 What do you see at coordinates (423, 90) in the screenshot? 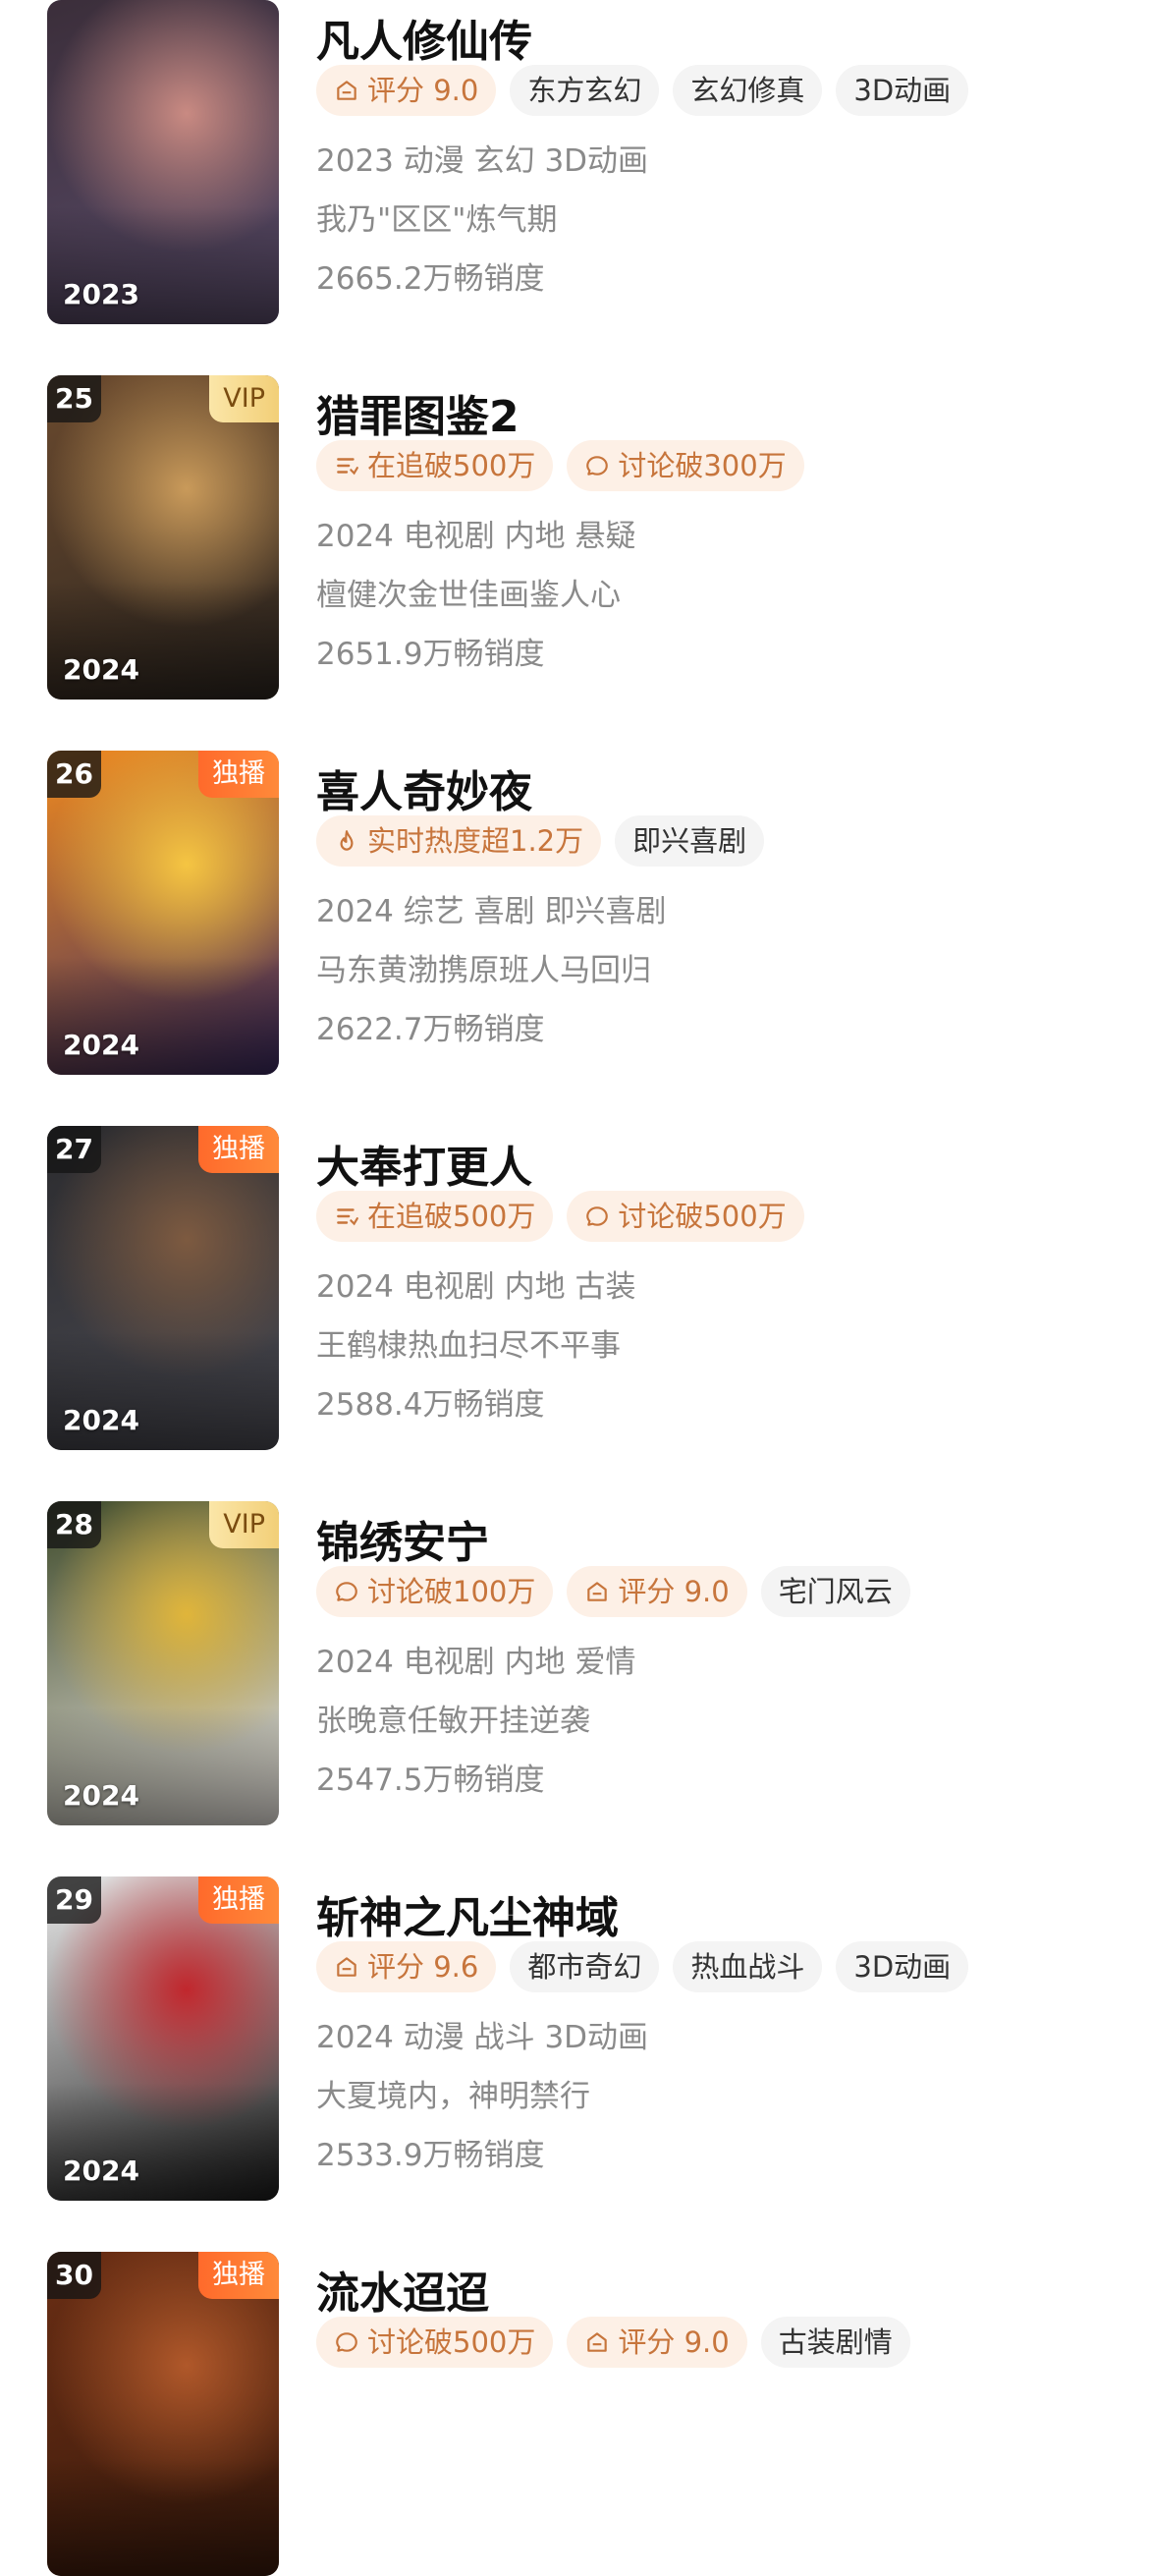
I see `tag-label: 评分 9.0` at bounding box center [423, 90].